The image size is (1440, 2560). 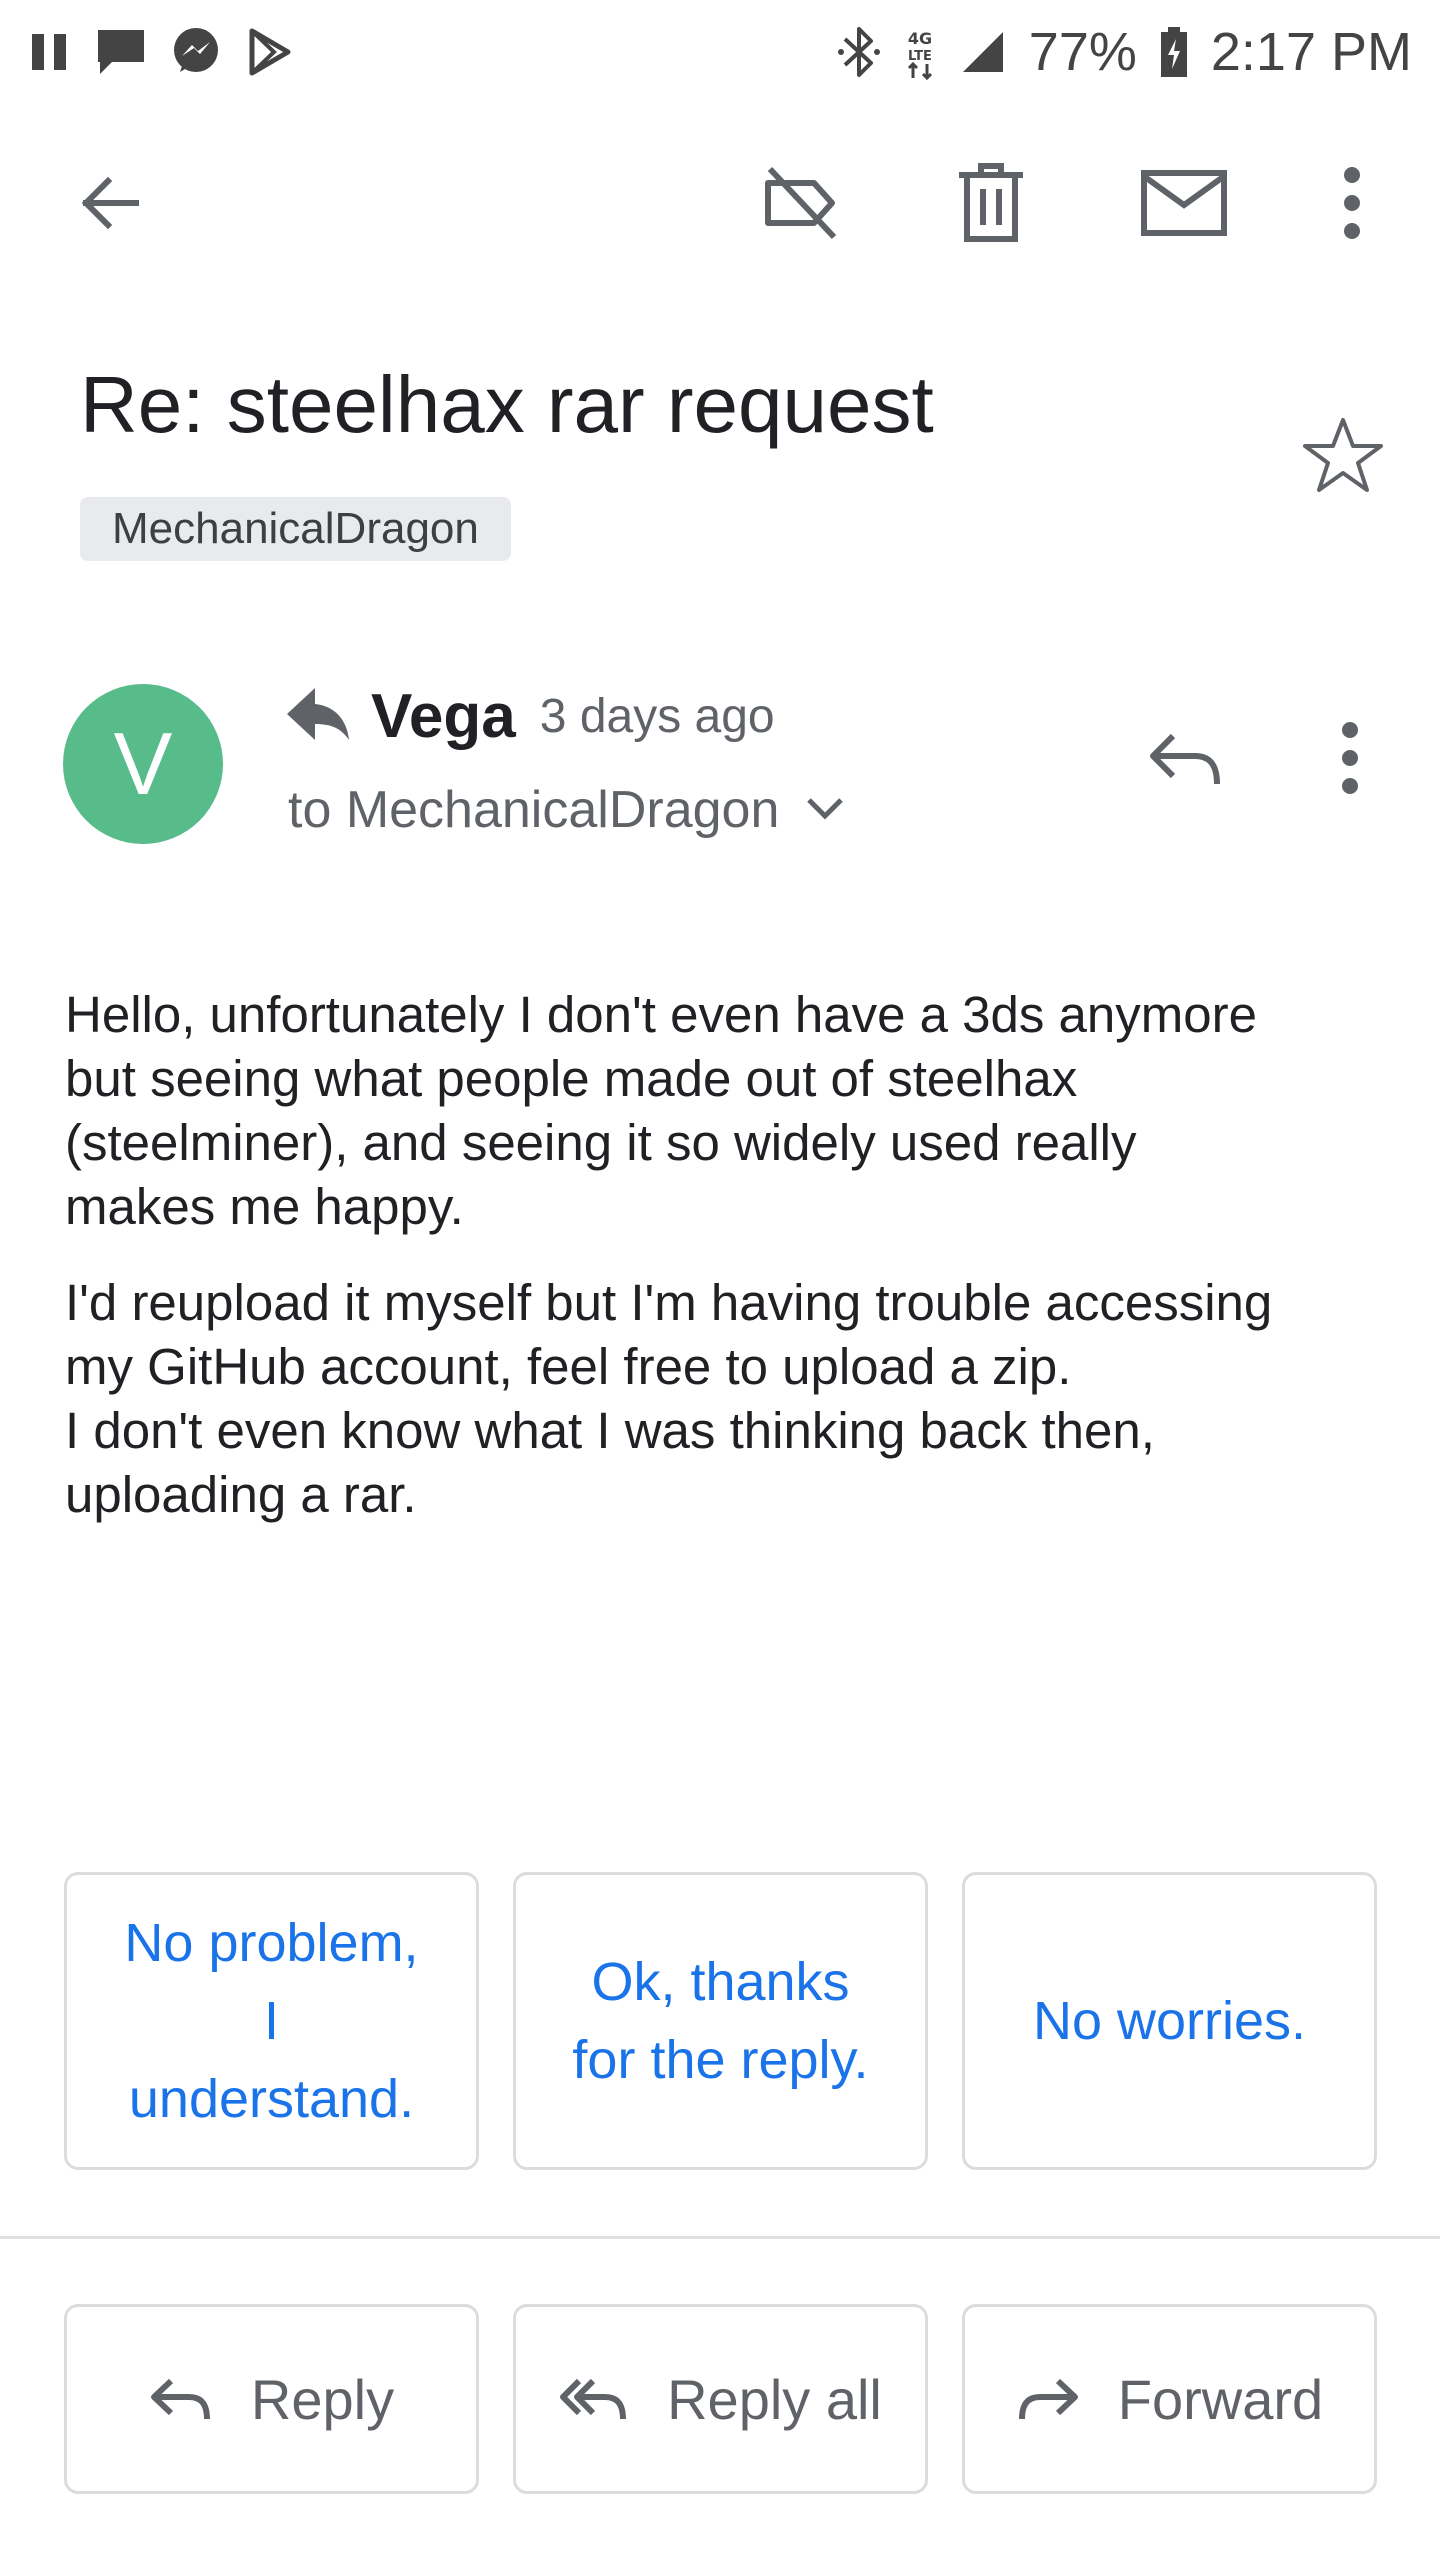 I want to click on label-off-icon, so click(x=800, y=205).